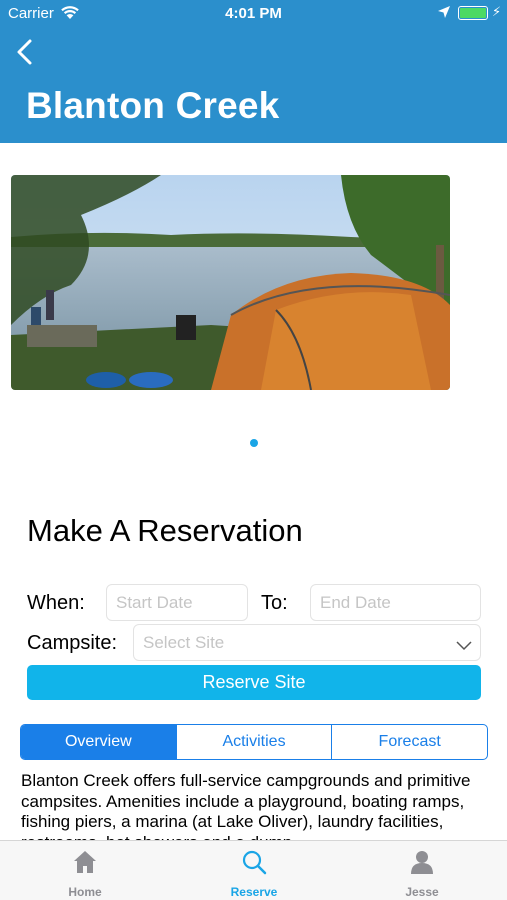  What do you see at coordinates (254, 682) in the screenshot?
I see `reserve-site-button: Reserve Site` at bounding box center [254, 682].